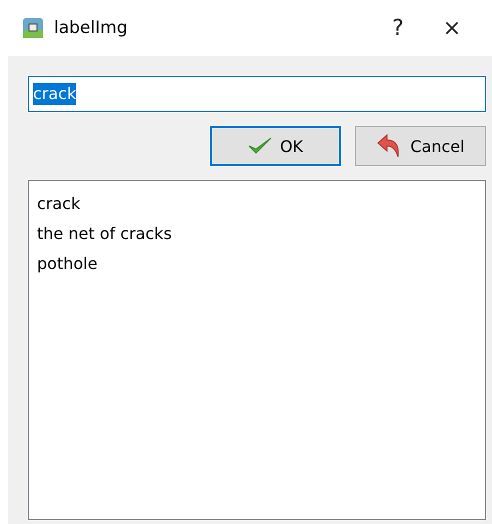  I want to click on ok-button: OK, so click(275, 146).